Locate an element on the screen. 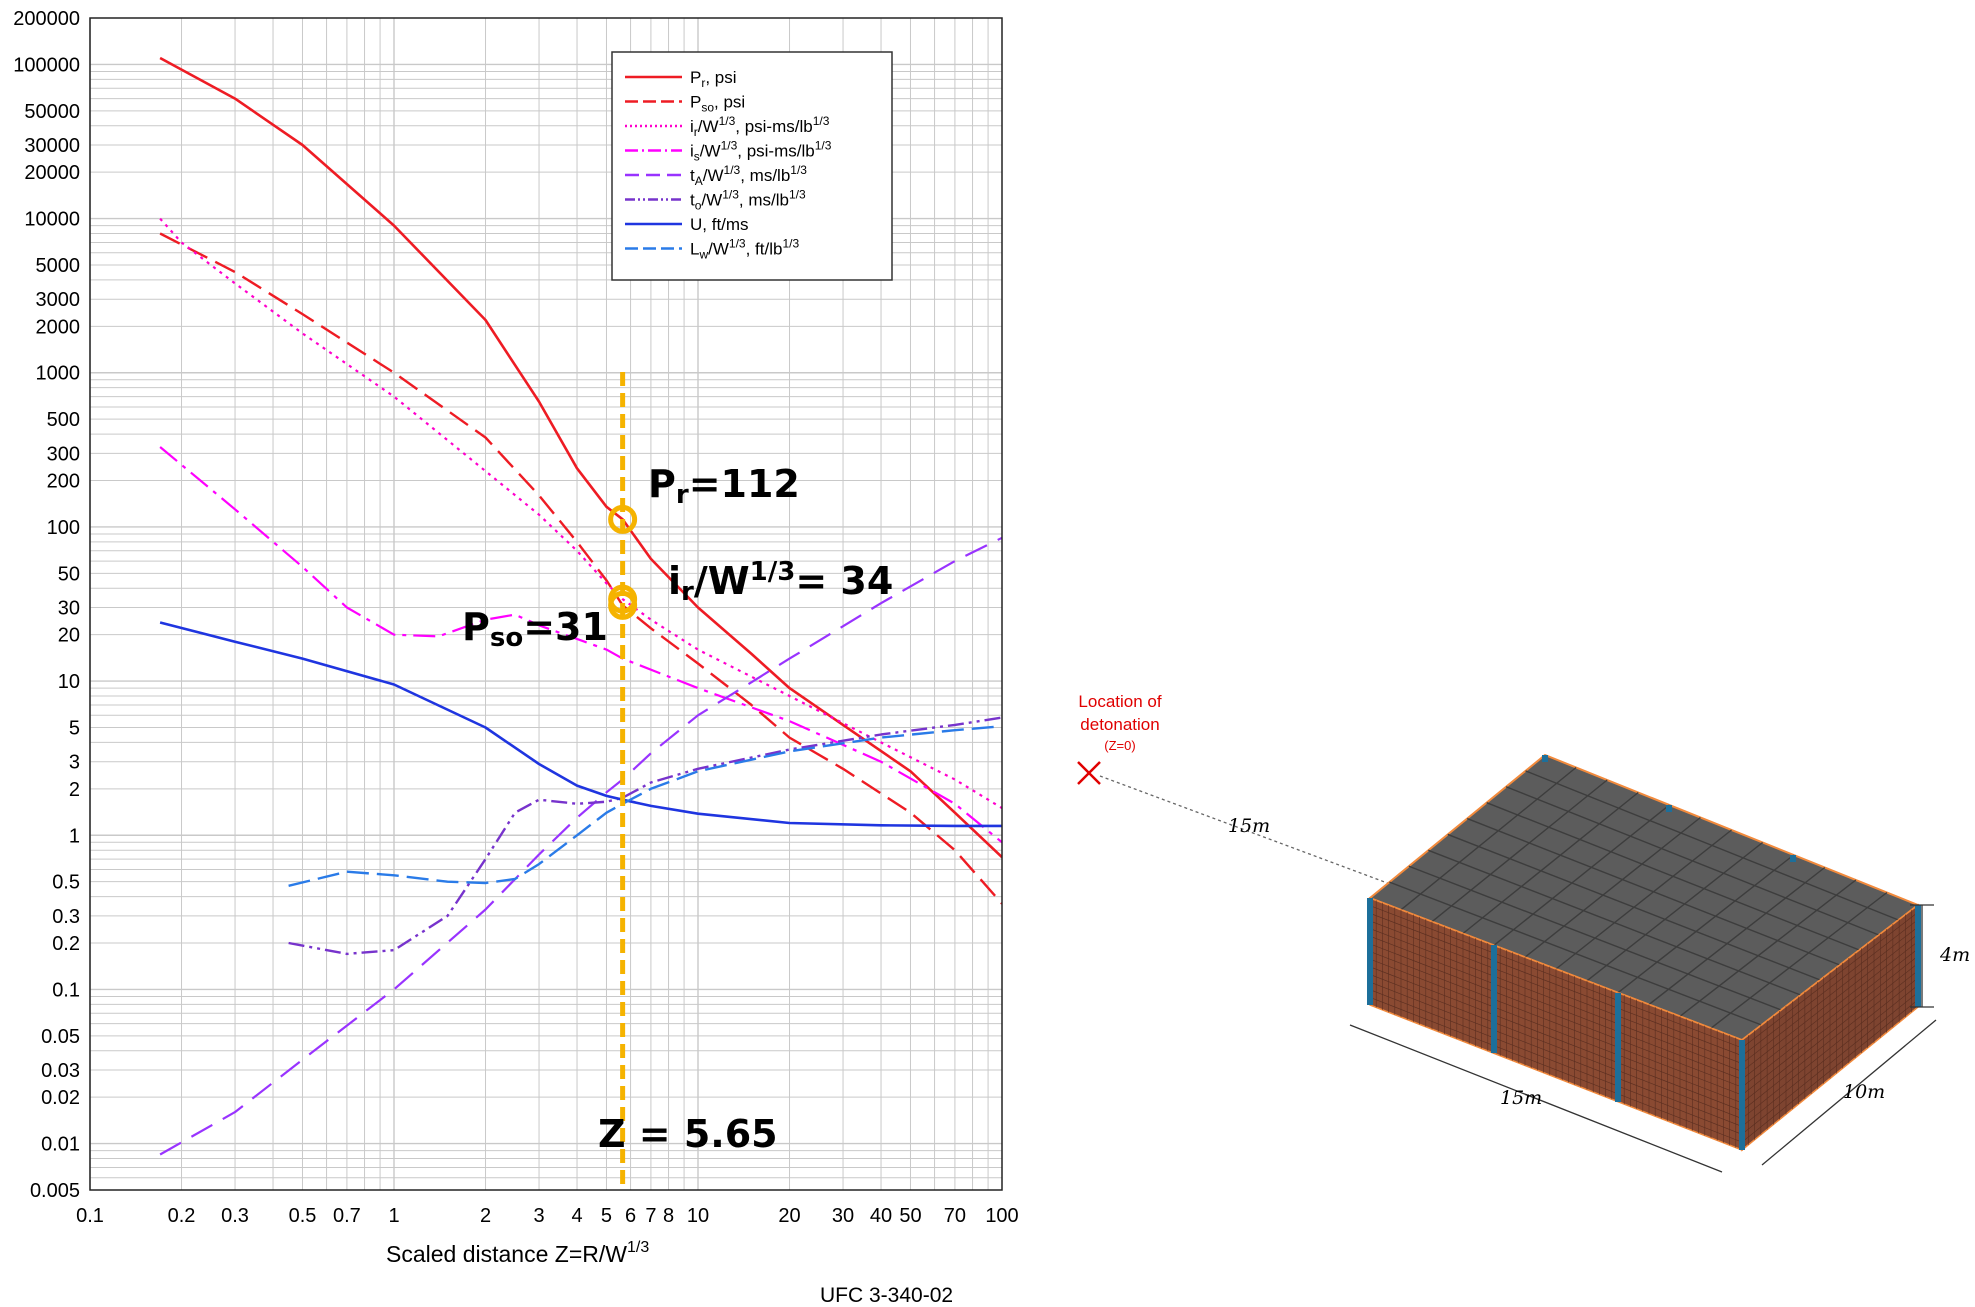 The image size is (1975, 1307). y-tick-label: 20000 is located at coordinates (52, 173).